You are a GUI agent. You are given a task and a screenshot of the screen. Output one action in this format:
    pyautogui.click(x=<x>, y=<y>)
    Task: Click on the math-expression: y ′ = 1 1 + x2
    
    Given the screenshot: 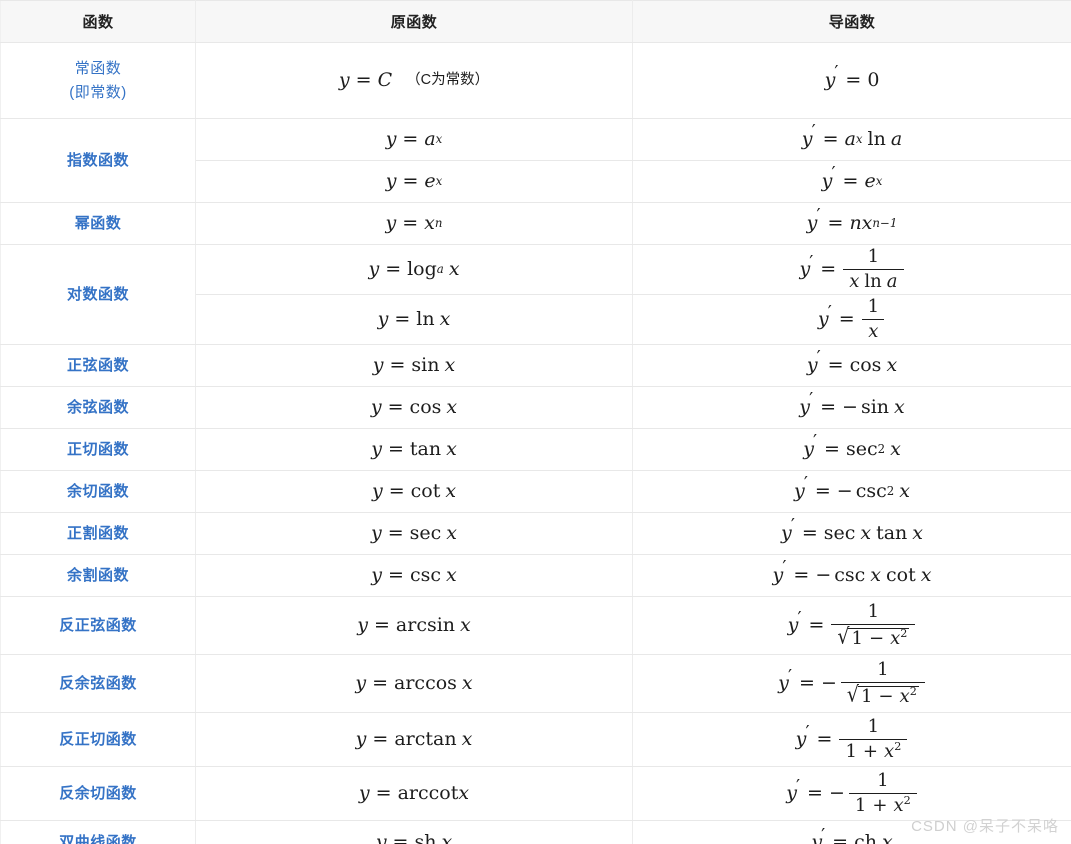 What is the action you would take?
    pyautogui.click(x=852, y=739)
    